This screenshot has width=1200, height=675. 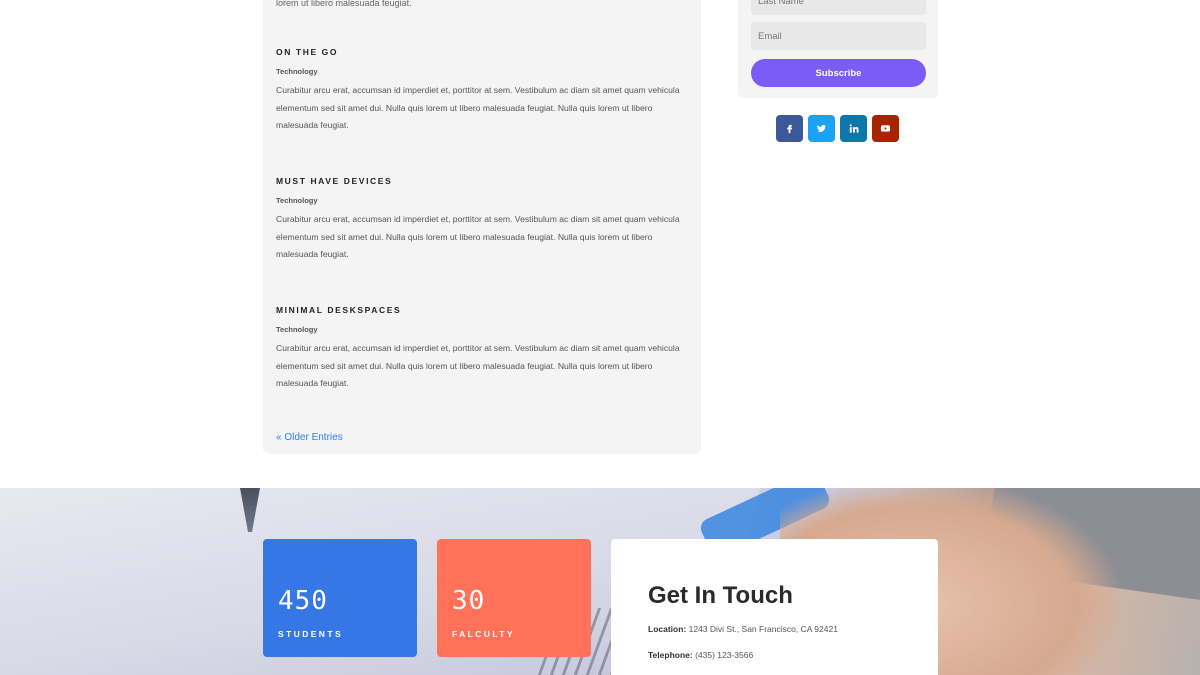 I want to click on subscribe-button: Subscribe, so click(x=838, y=73).